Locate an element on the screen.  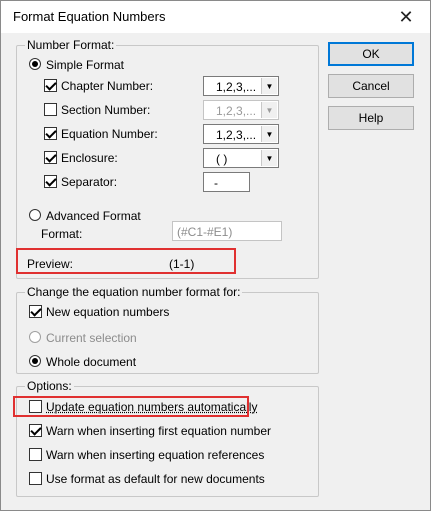
window-title: Format Equation Numbers is located at coordinates (89, 16).